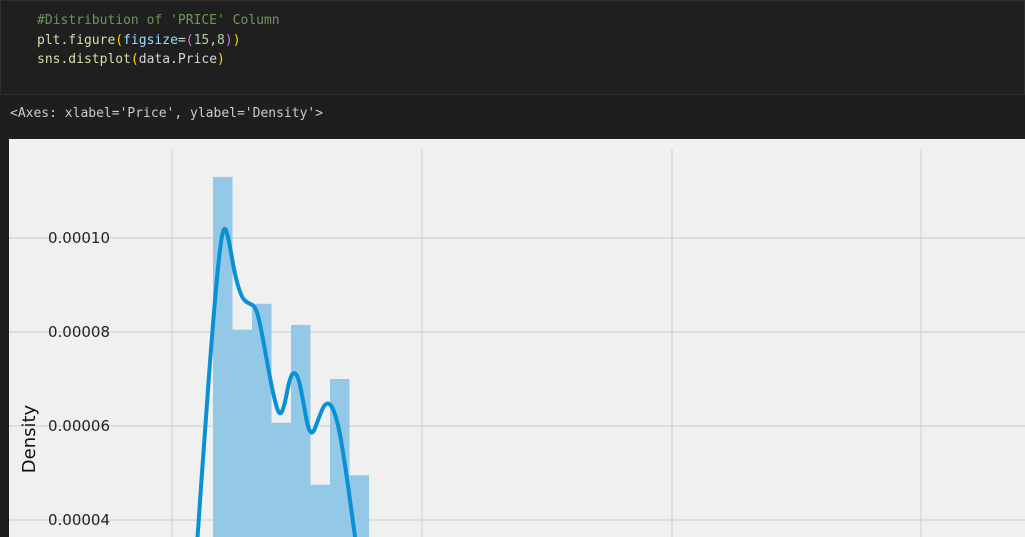 Image resolution: width=1025 pixels, height=537 pixels. What do you see at coordinates (79, 379) in the screenshot?
I see `y-ticks: 0.00010 0.00008 0.00006 0.00004` at bounding box center [79, 379].